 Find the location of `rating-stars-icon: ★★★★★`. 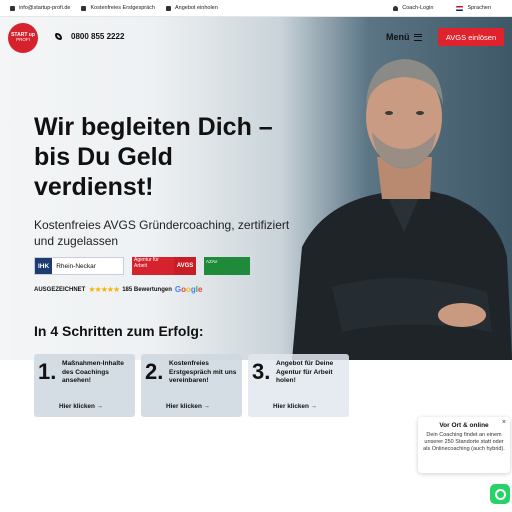

rating-stars-icon: ★★★★★ is located at coordinates (104, 289).